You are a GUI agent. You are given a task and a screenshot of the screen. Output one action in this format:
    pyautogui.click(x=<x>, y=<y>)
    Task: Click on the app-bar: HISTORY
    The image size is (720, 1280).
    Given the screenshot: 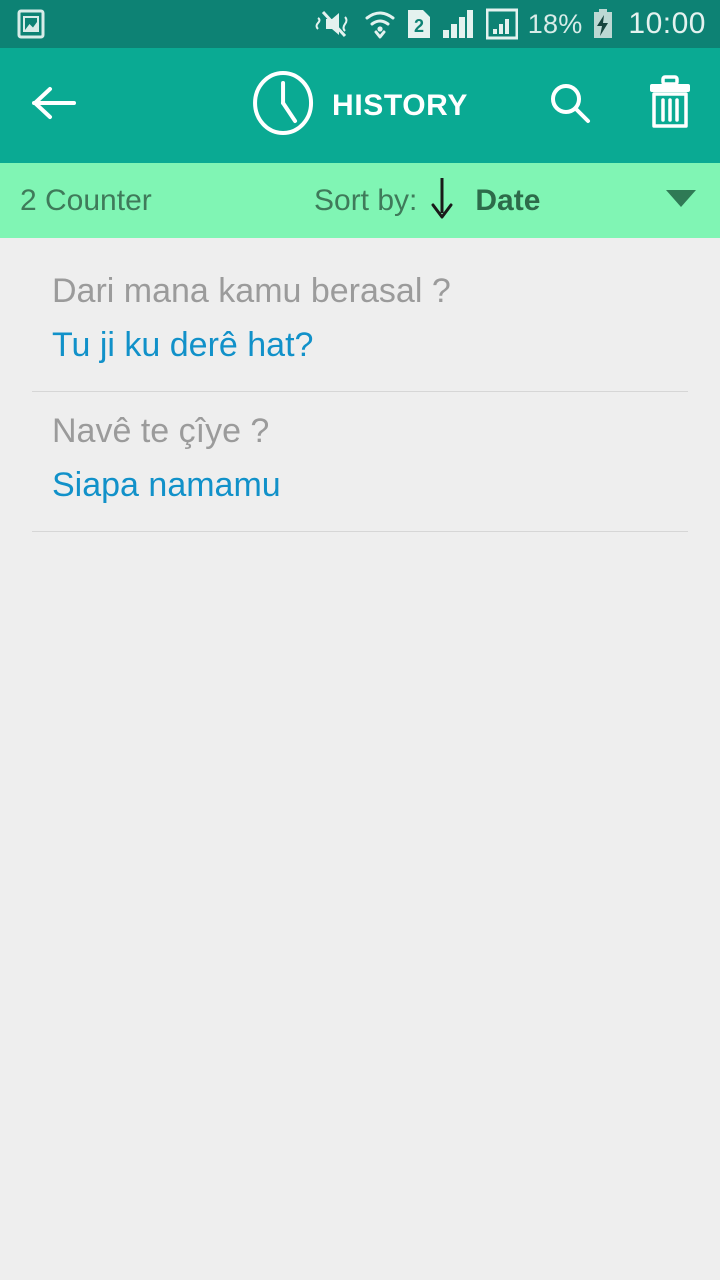 What is the action you would take?
    pyautogui.click(x=360, y=105)
    